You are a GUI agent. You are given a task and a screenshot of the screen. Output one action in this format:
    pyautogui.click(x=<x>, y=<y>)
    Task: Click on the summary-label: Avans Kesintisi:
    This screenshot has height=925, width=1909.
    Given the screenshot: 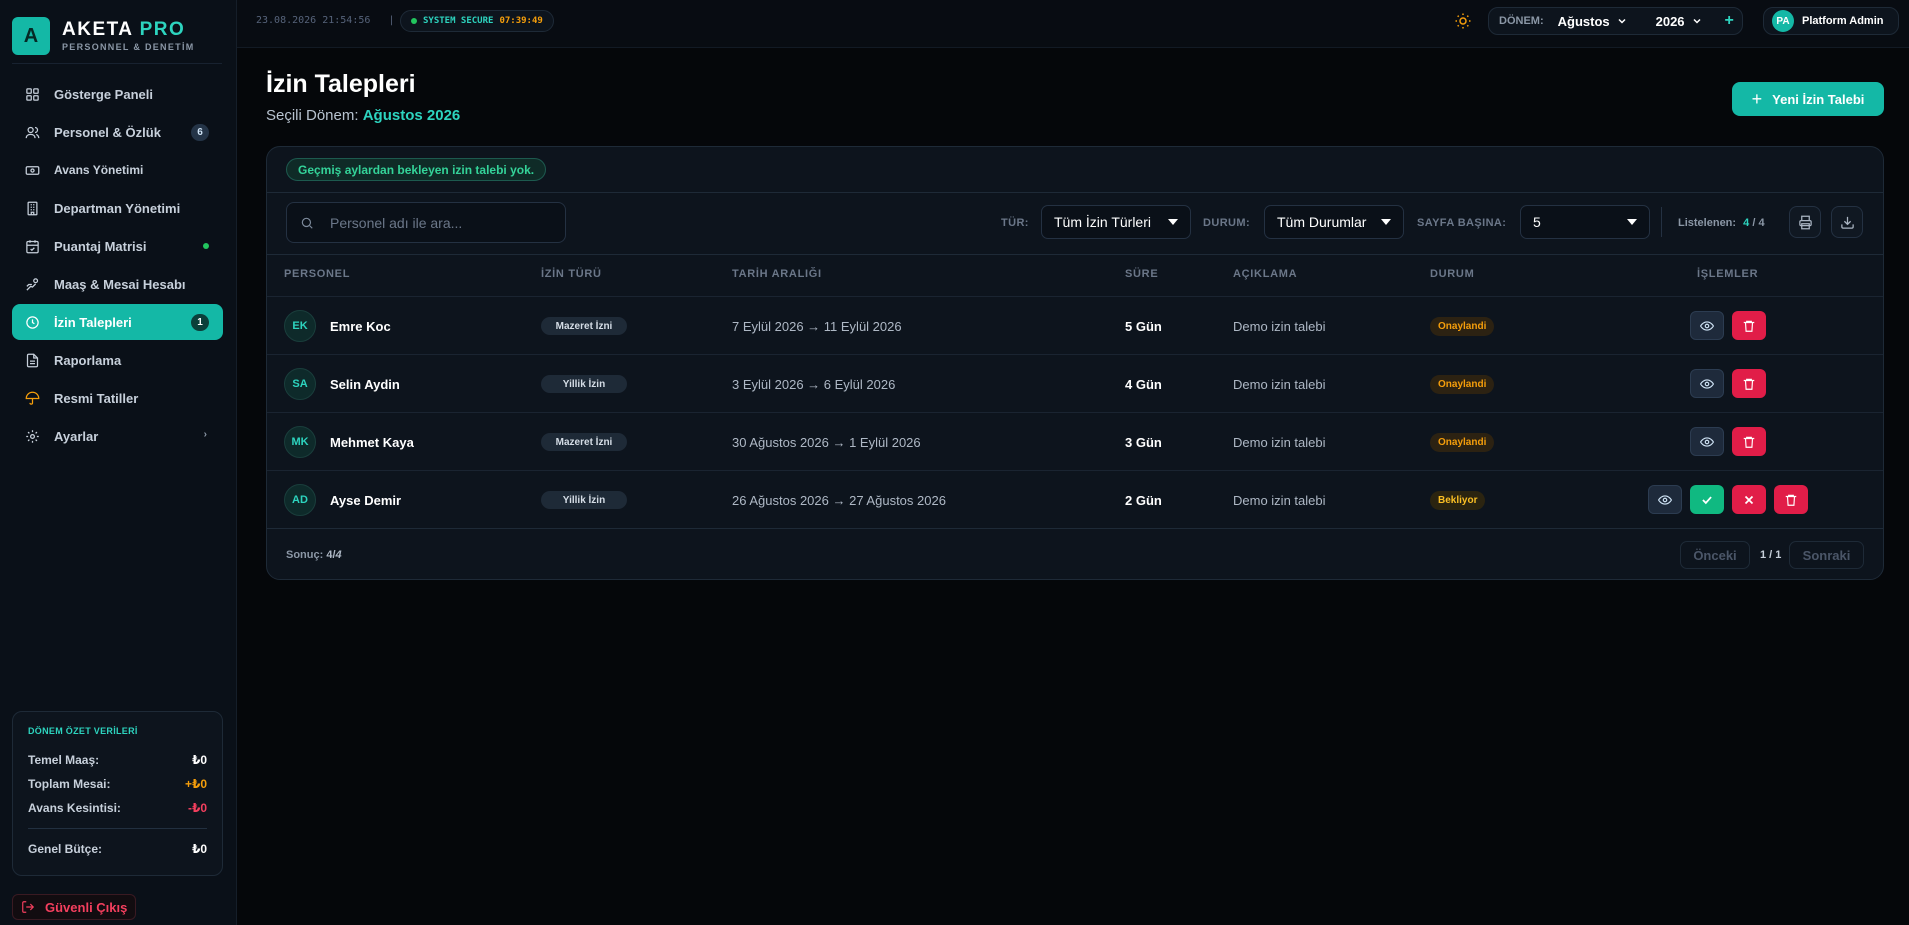 What is the action you would take?
    pyautogui.click(x=74, y=808)
    